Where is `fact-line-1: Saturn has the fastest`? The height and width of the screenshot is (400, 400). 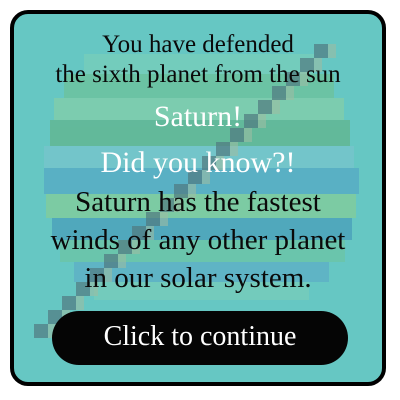
fact-line-1: Saturn has the fastest is located at coordinates (198, 202).